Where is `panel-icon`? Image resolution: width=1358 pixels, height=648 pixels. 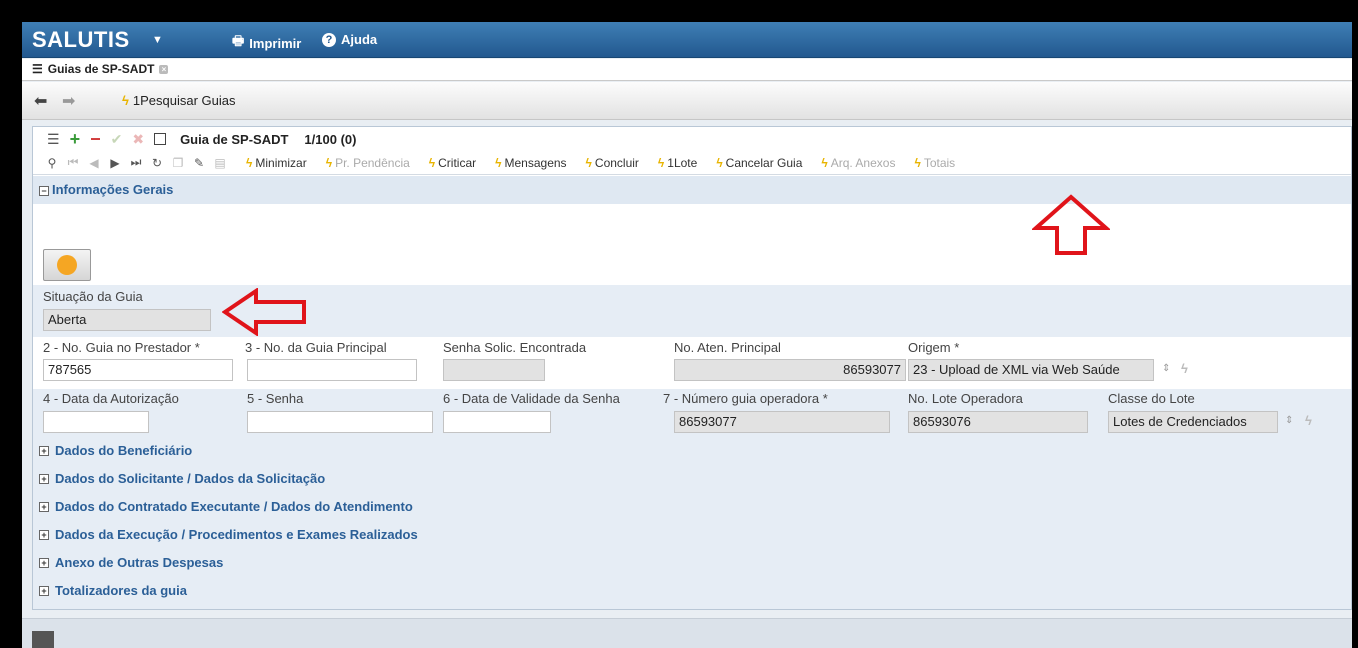
panel-icon is located at coordinates (43, 639).